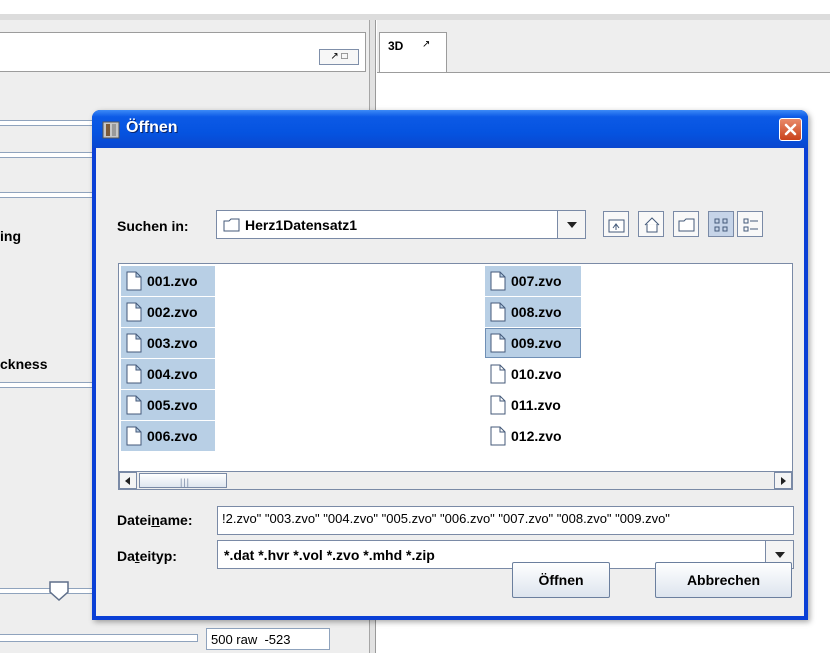  I want to click on file-list-item: 011.zvo, so click(533, 405).